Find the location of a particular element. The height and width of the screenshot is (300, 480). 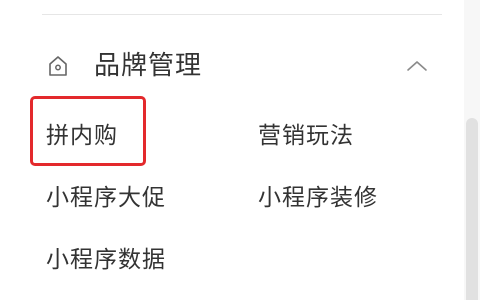

top-divider is located at coordinates (242, 14).